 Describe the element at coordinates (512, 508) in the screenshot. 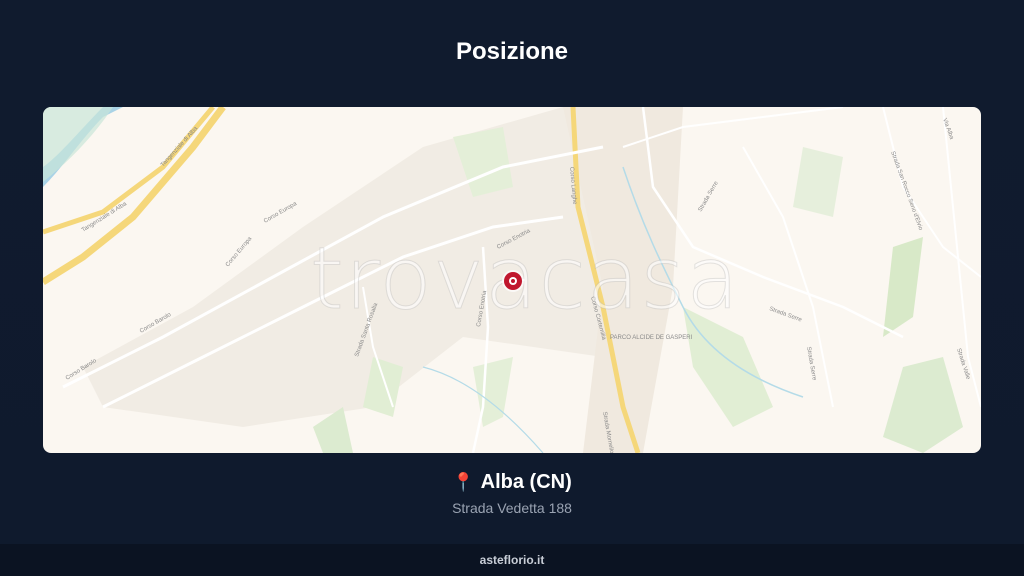

I see `location-address: Strada Vedetta 188` at that location.